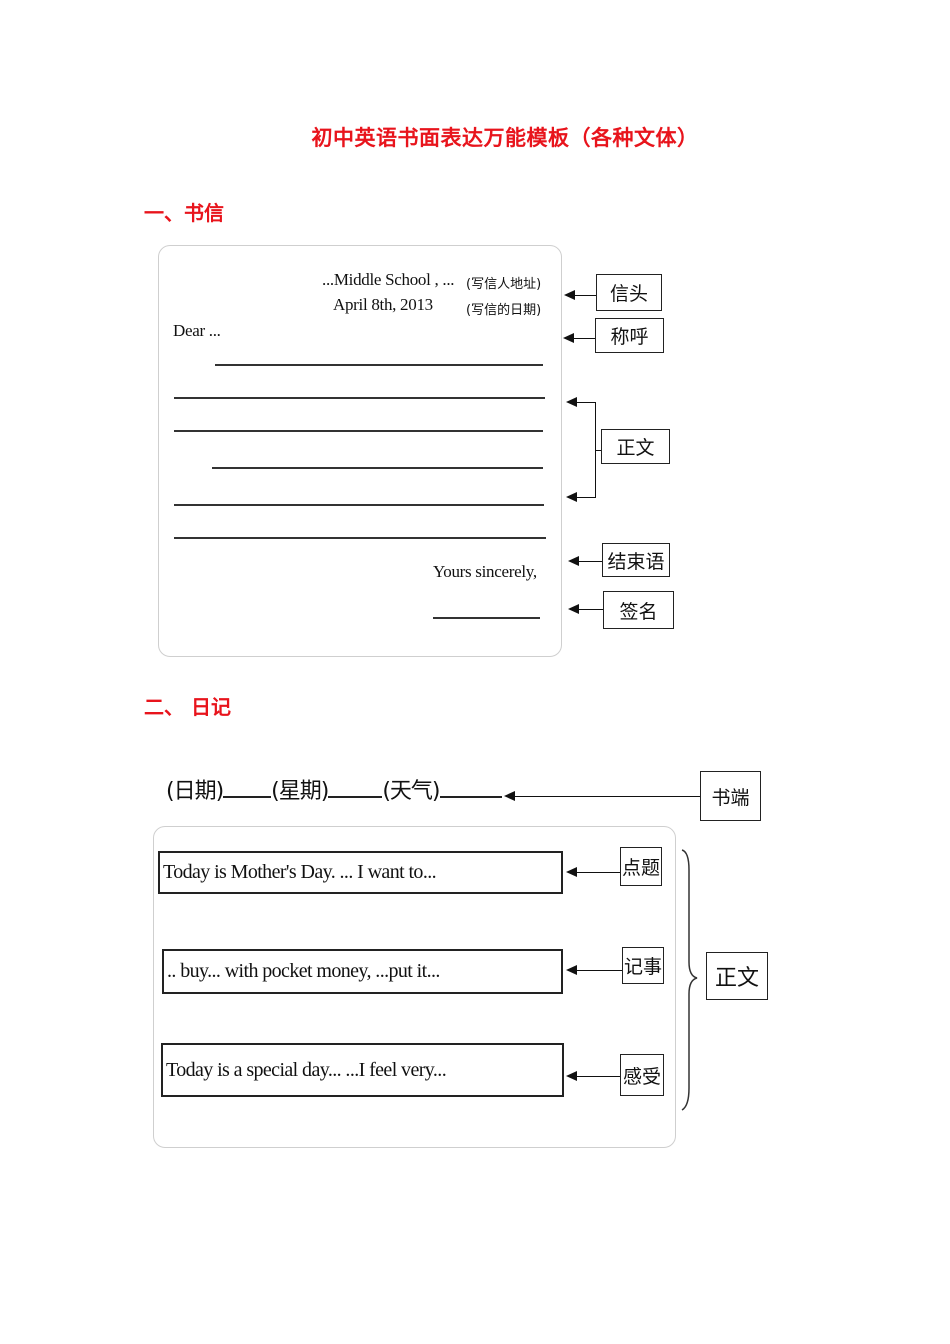  I want to click on section-heading-letter: 一、书信, so click(184, 213).